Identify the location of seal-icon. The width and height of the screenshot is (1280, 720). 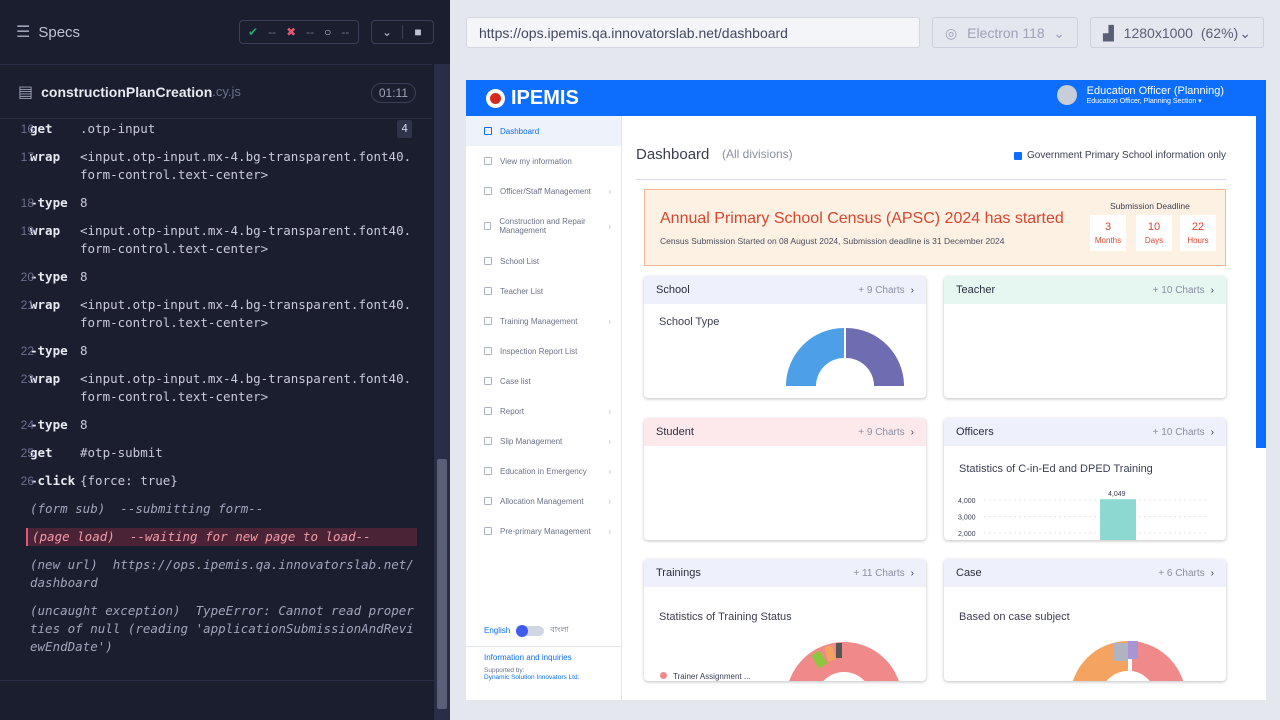
(495, 98).